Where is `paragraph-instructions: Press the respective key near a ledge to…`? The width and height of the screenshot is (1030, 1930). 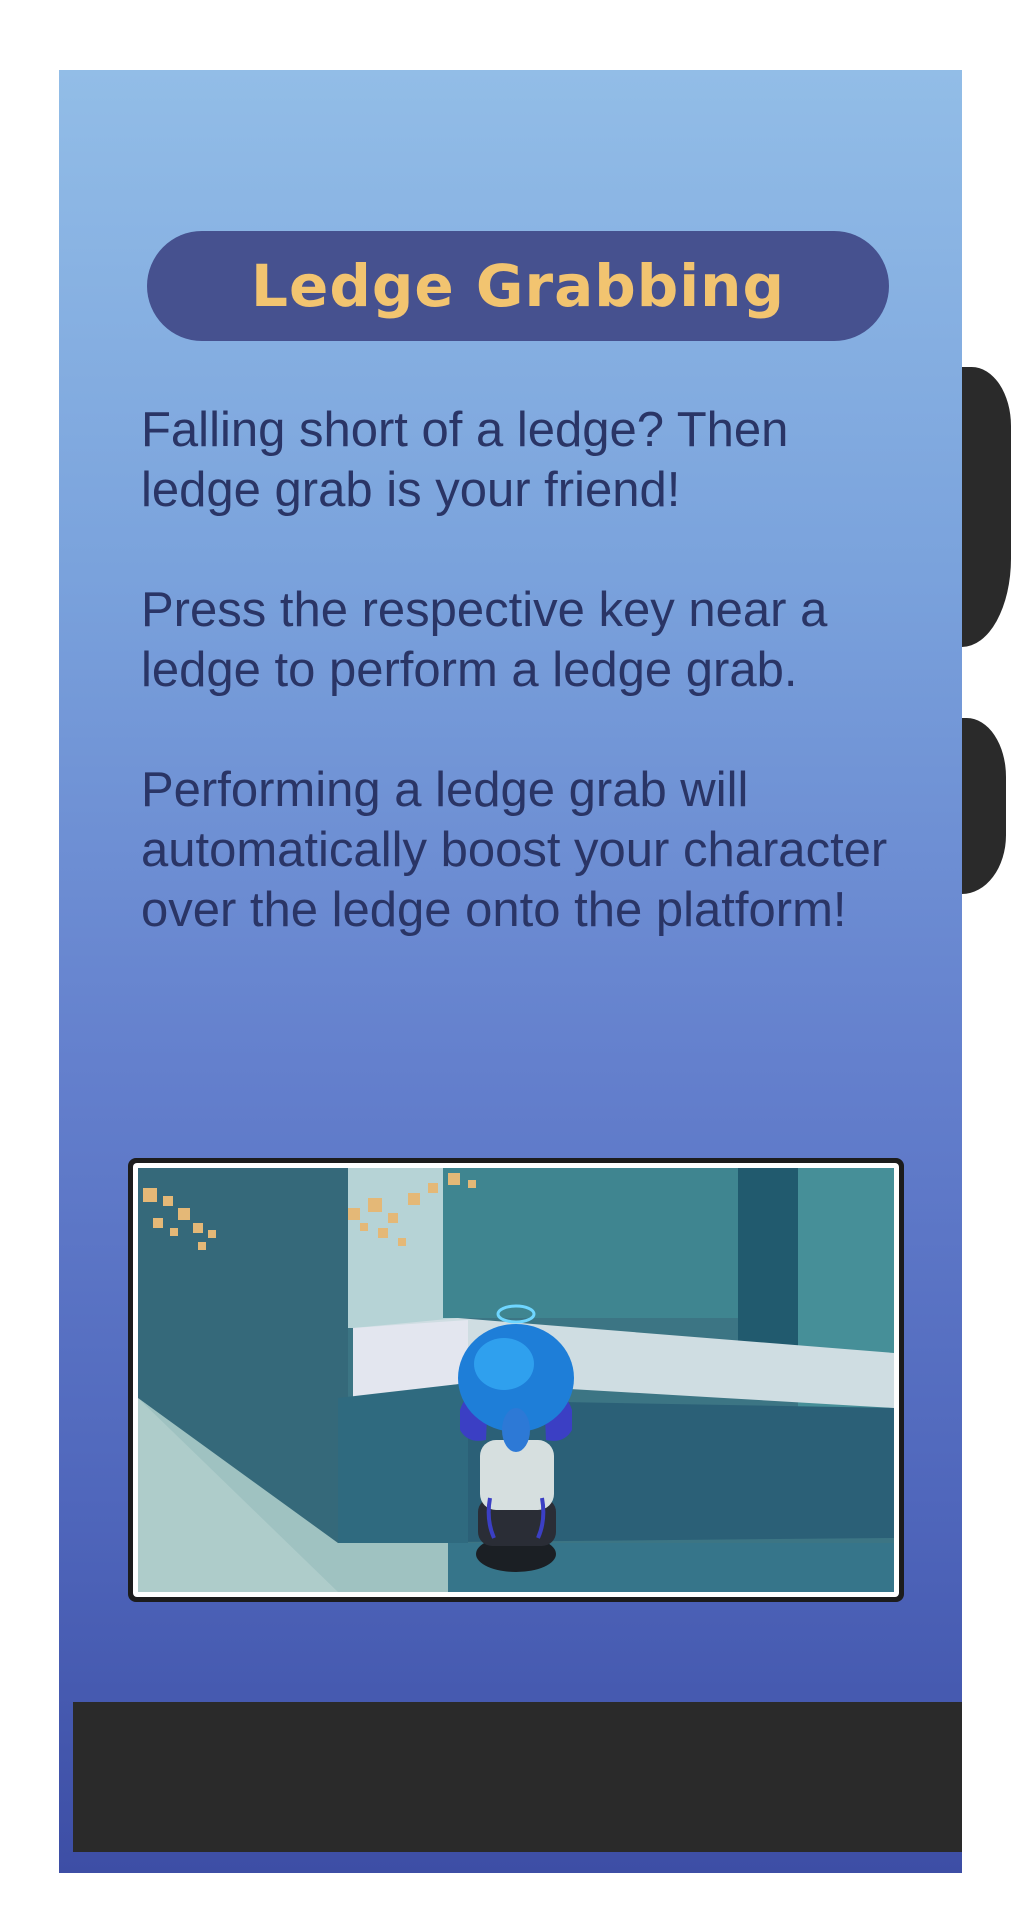
paragraph-instructions: Press the respective key near a ledge to… is located at coordinates (484, 640).